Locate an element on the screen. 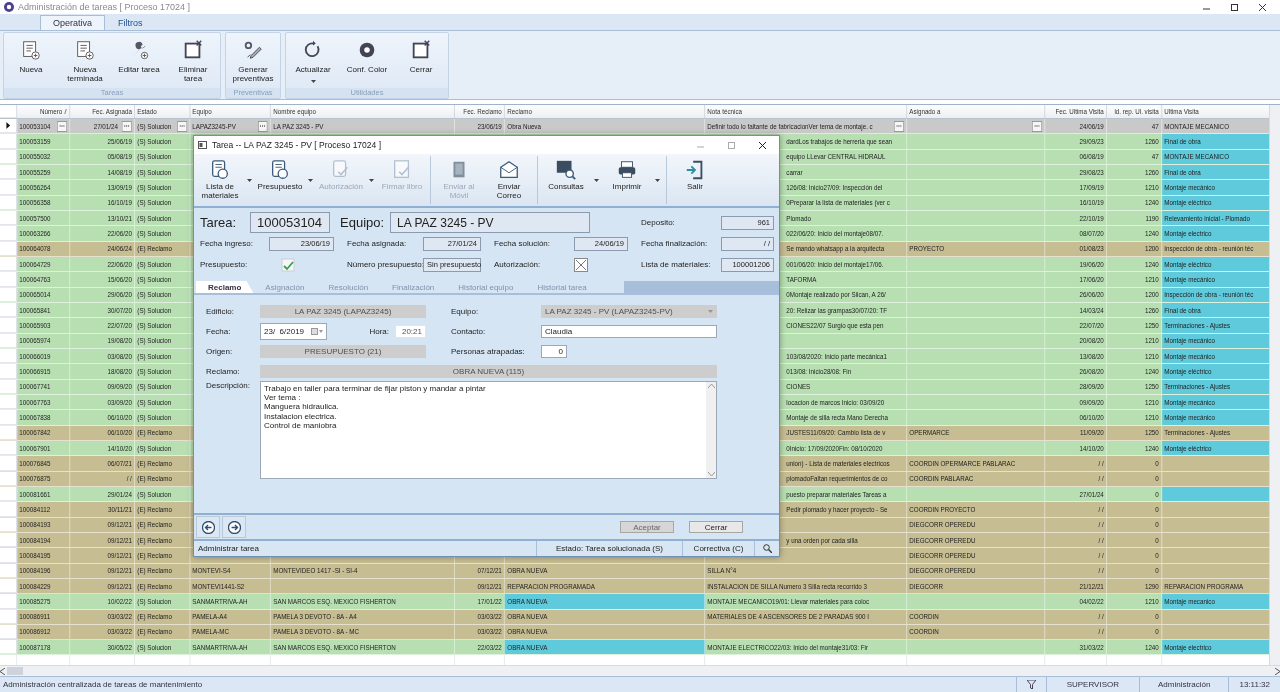  table-cell: 100084195 is located at coordinates (35, 555).